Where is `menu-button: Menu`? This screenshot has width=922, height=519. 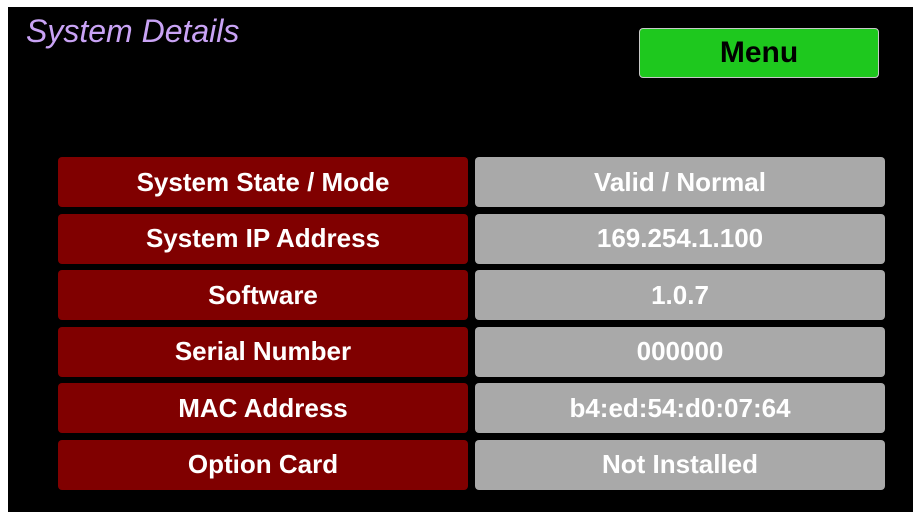
menu-button: Menu is located at coordinates (759, 53).